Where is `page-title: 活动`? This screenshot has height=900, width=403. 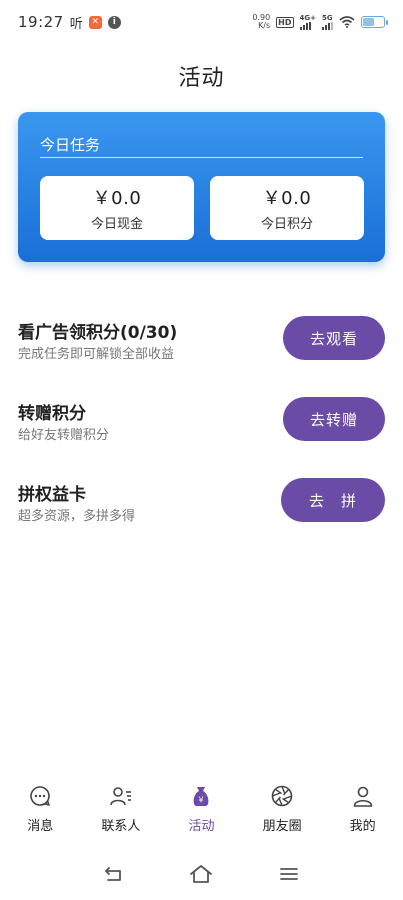
page-title: 活动 is located at coordinates (201, 78).